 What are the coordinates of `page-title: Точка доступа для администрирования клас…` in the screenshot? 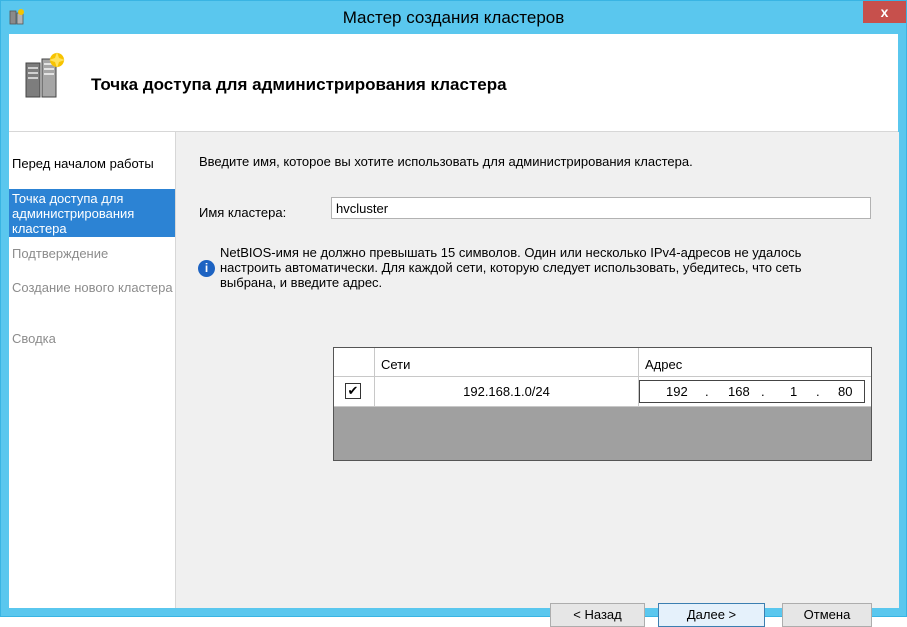 It's located at (299, 84).